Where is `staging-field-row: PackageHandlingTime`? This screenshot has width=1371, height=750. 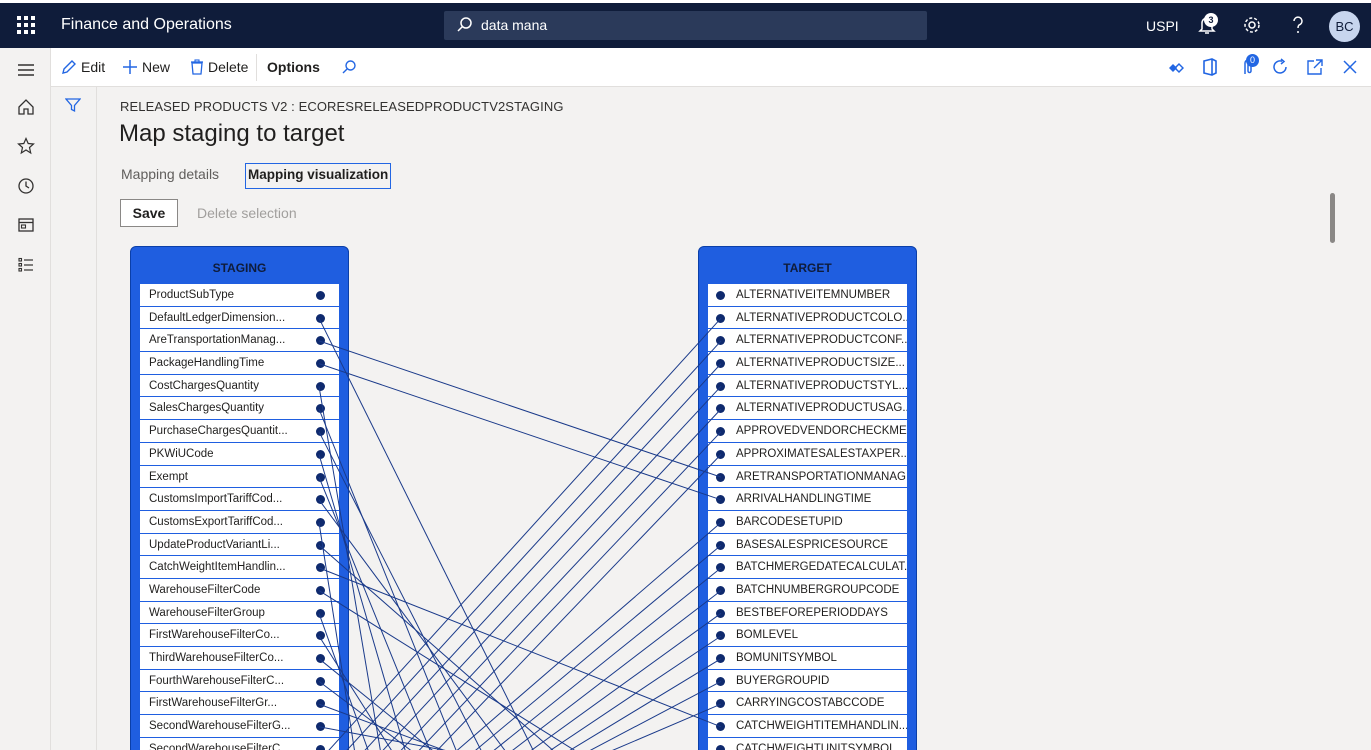 staging-field-row: PackageHandlingTime is located at coordinates (239, 363).